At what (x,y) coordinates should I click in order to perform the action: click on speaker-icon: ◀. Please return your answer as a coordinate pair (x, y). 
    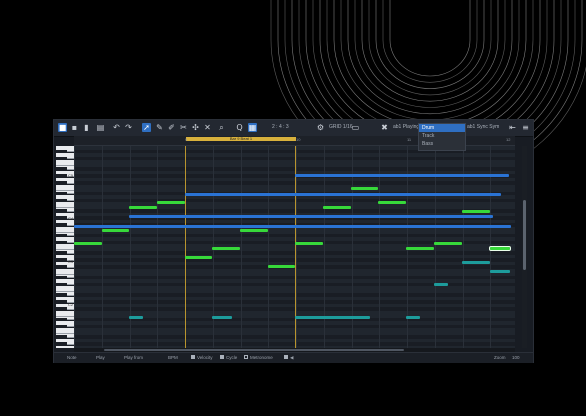
    Looking at the image, I should click on (291, 358).